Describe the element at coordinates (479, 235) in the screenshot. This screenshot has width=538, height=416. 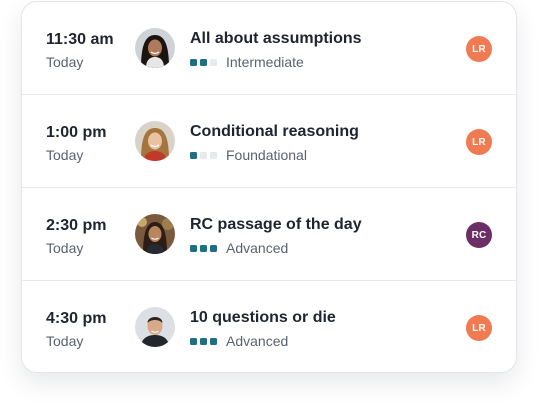
I see `subject-badge: RC` at that location.